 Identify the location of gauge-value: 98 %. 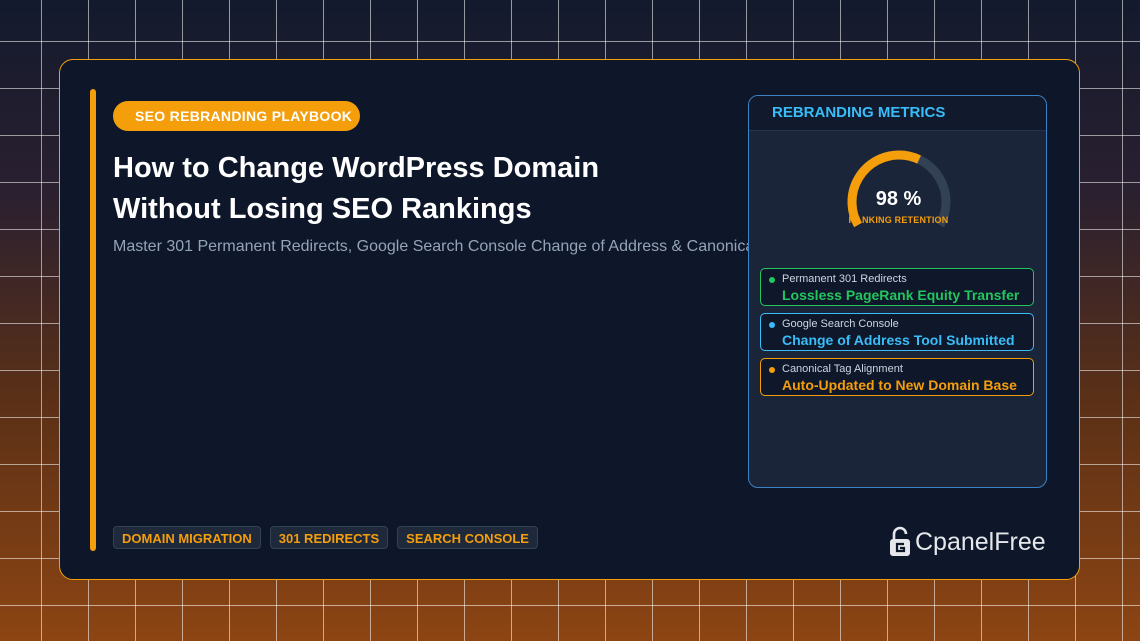
(898, 199).